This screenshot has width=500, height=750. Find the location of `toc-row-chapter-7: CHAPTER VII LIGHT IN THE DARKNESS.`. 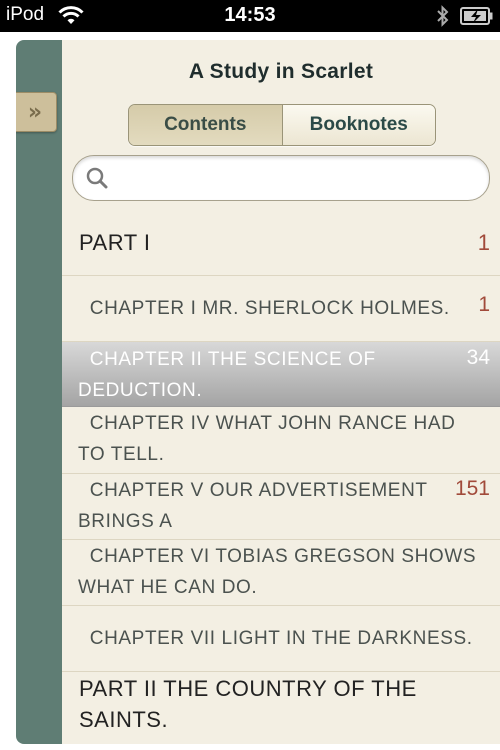

toc-row-chapter-7: CHAPTER VII LIGHT IN THE DARKNESS. is located at coordinates (281, 639).